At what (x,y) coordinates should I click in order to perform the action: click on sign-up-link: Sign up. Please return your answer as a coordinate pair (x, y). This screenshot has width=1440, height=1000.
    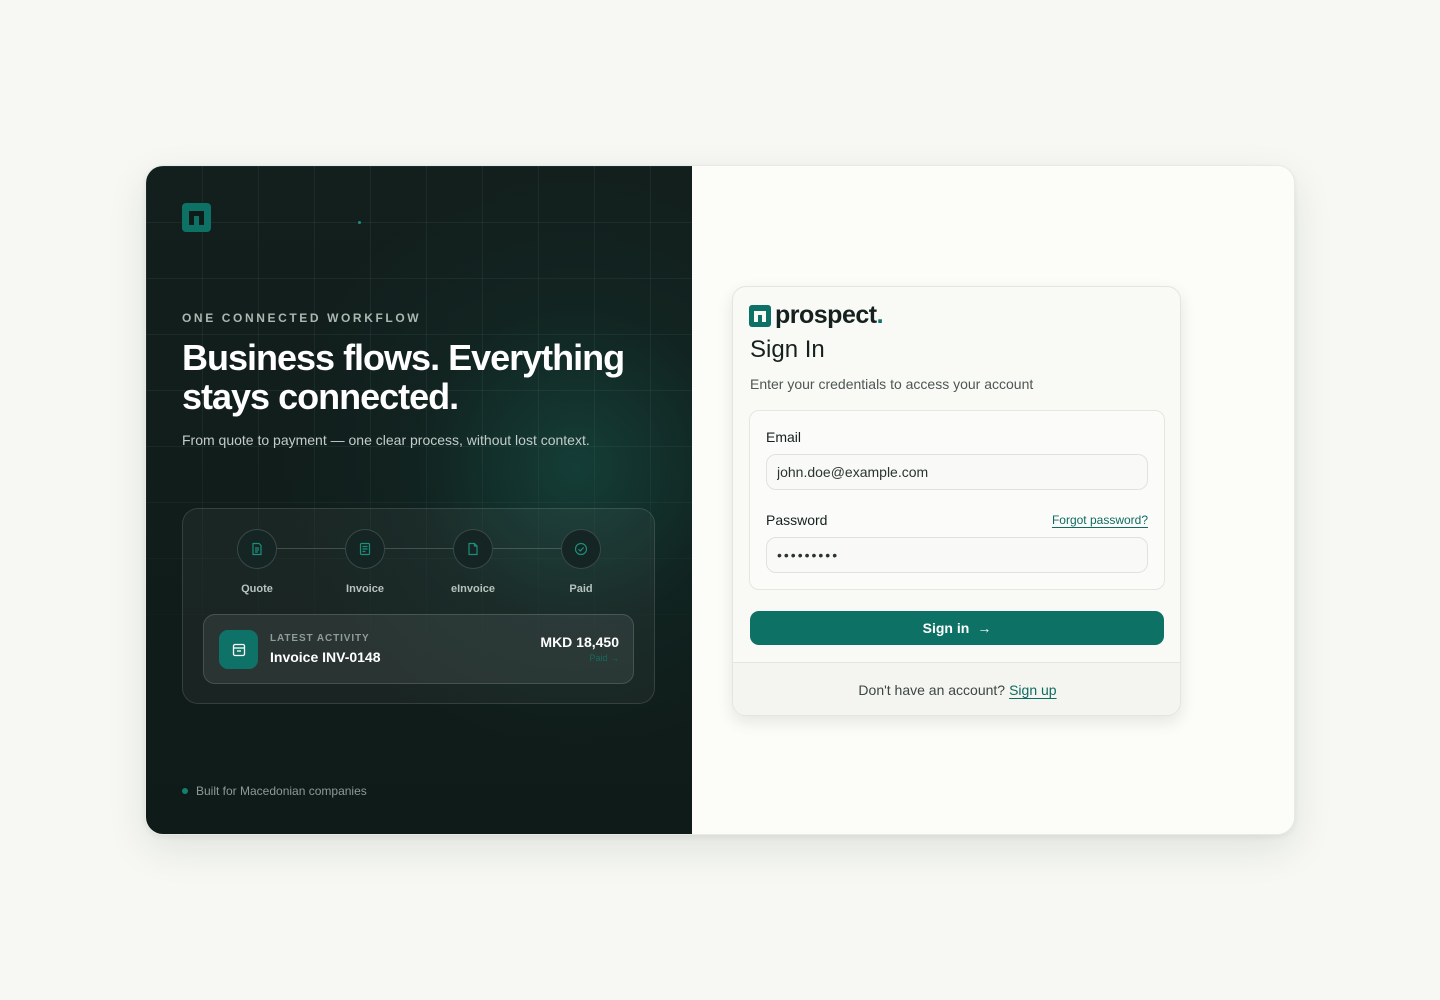
    Looking at the image, I should click on (1032, 690).